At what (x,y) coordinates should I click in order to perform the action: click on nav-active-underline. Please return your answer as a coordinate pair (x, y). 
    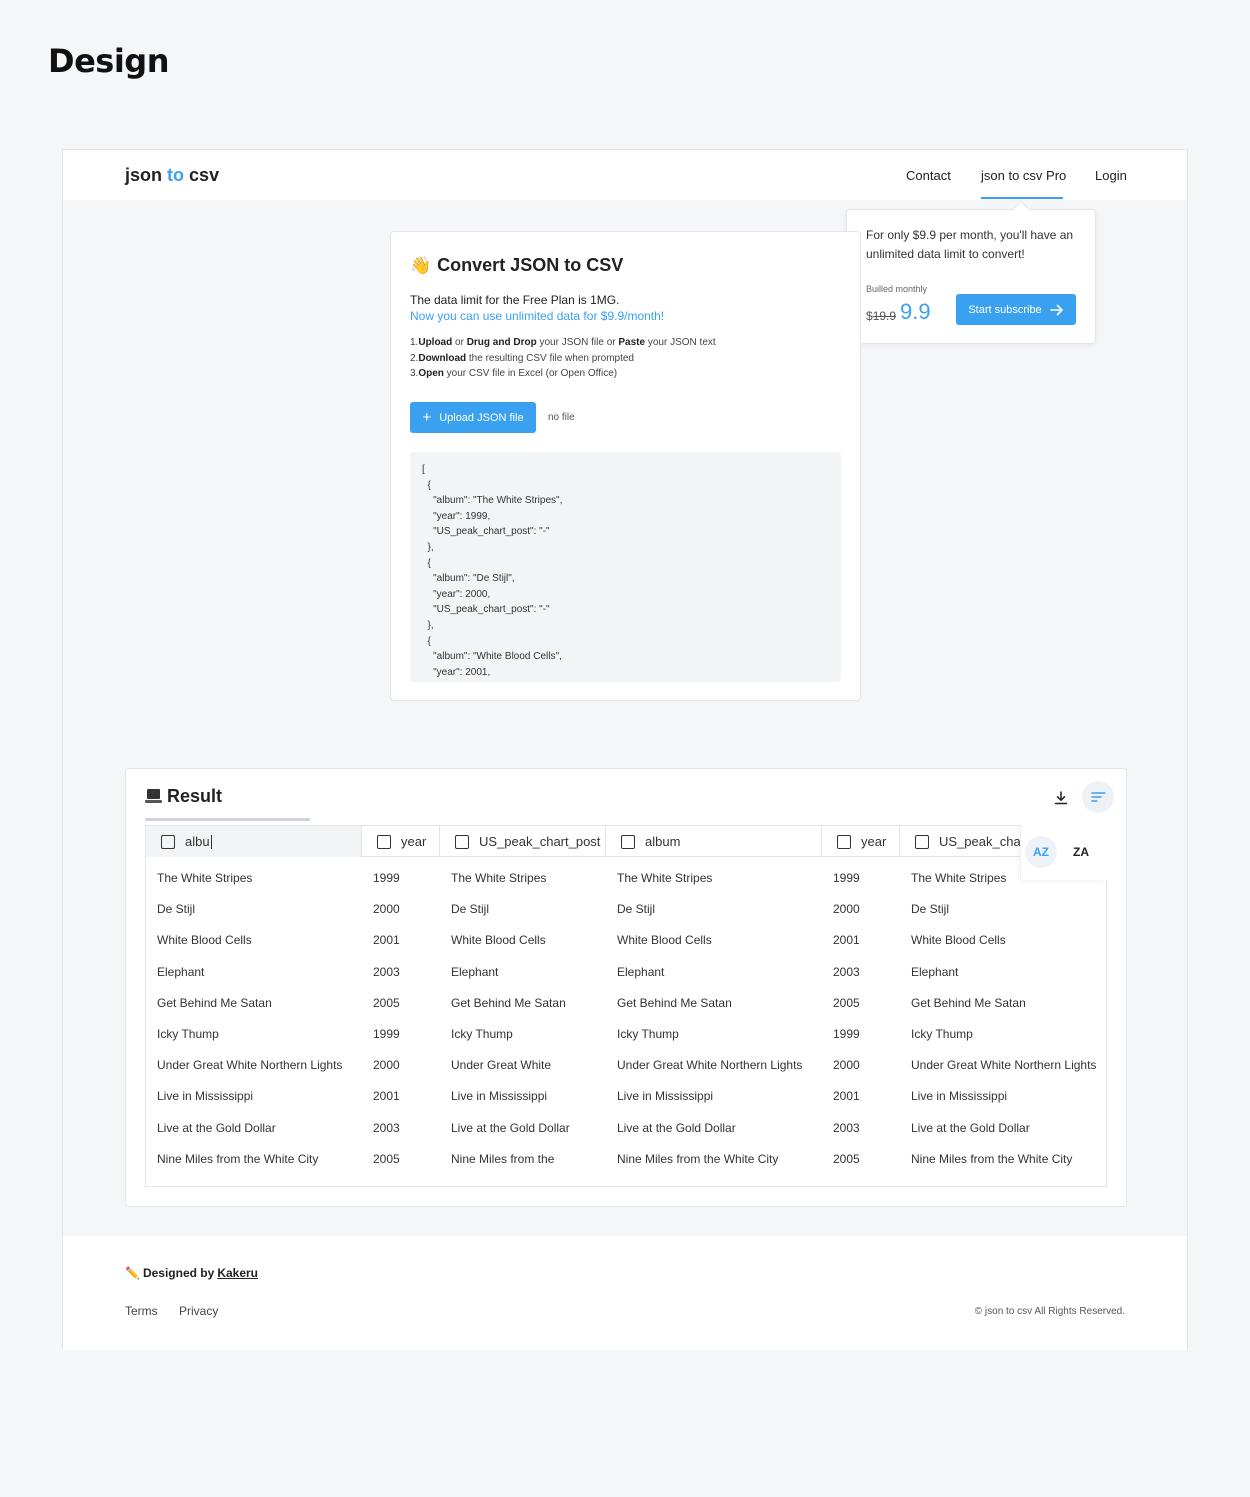
    Looking at the image, I should click on (1022, 198).